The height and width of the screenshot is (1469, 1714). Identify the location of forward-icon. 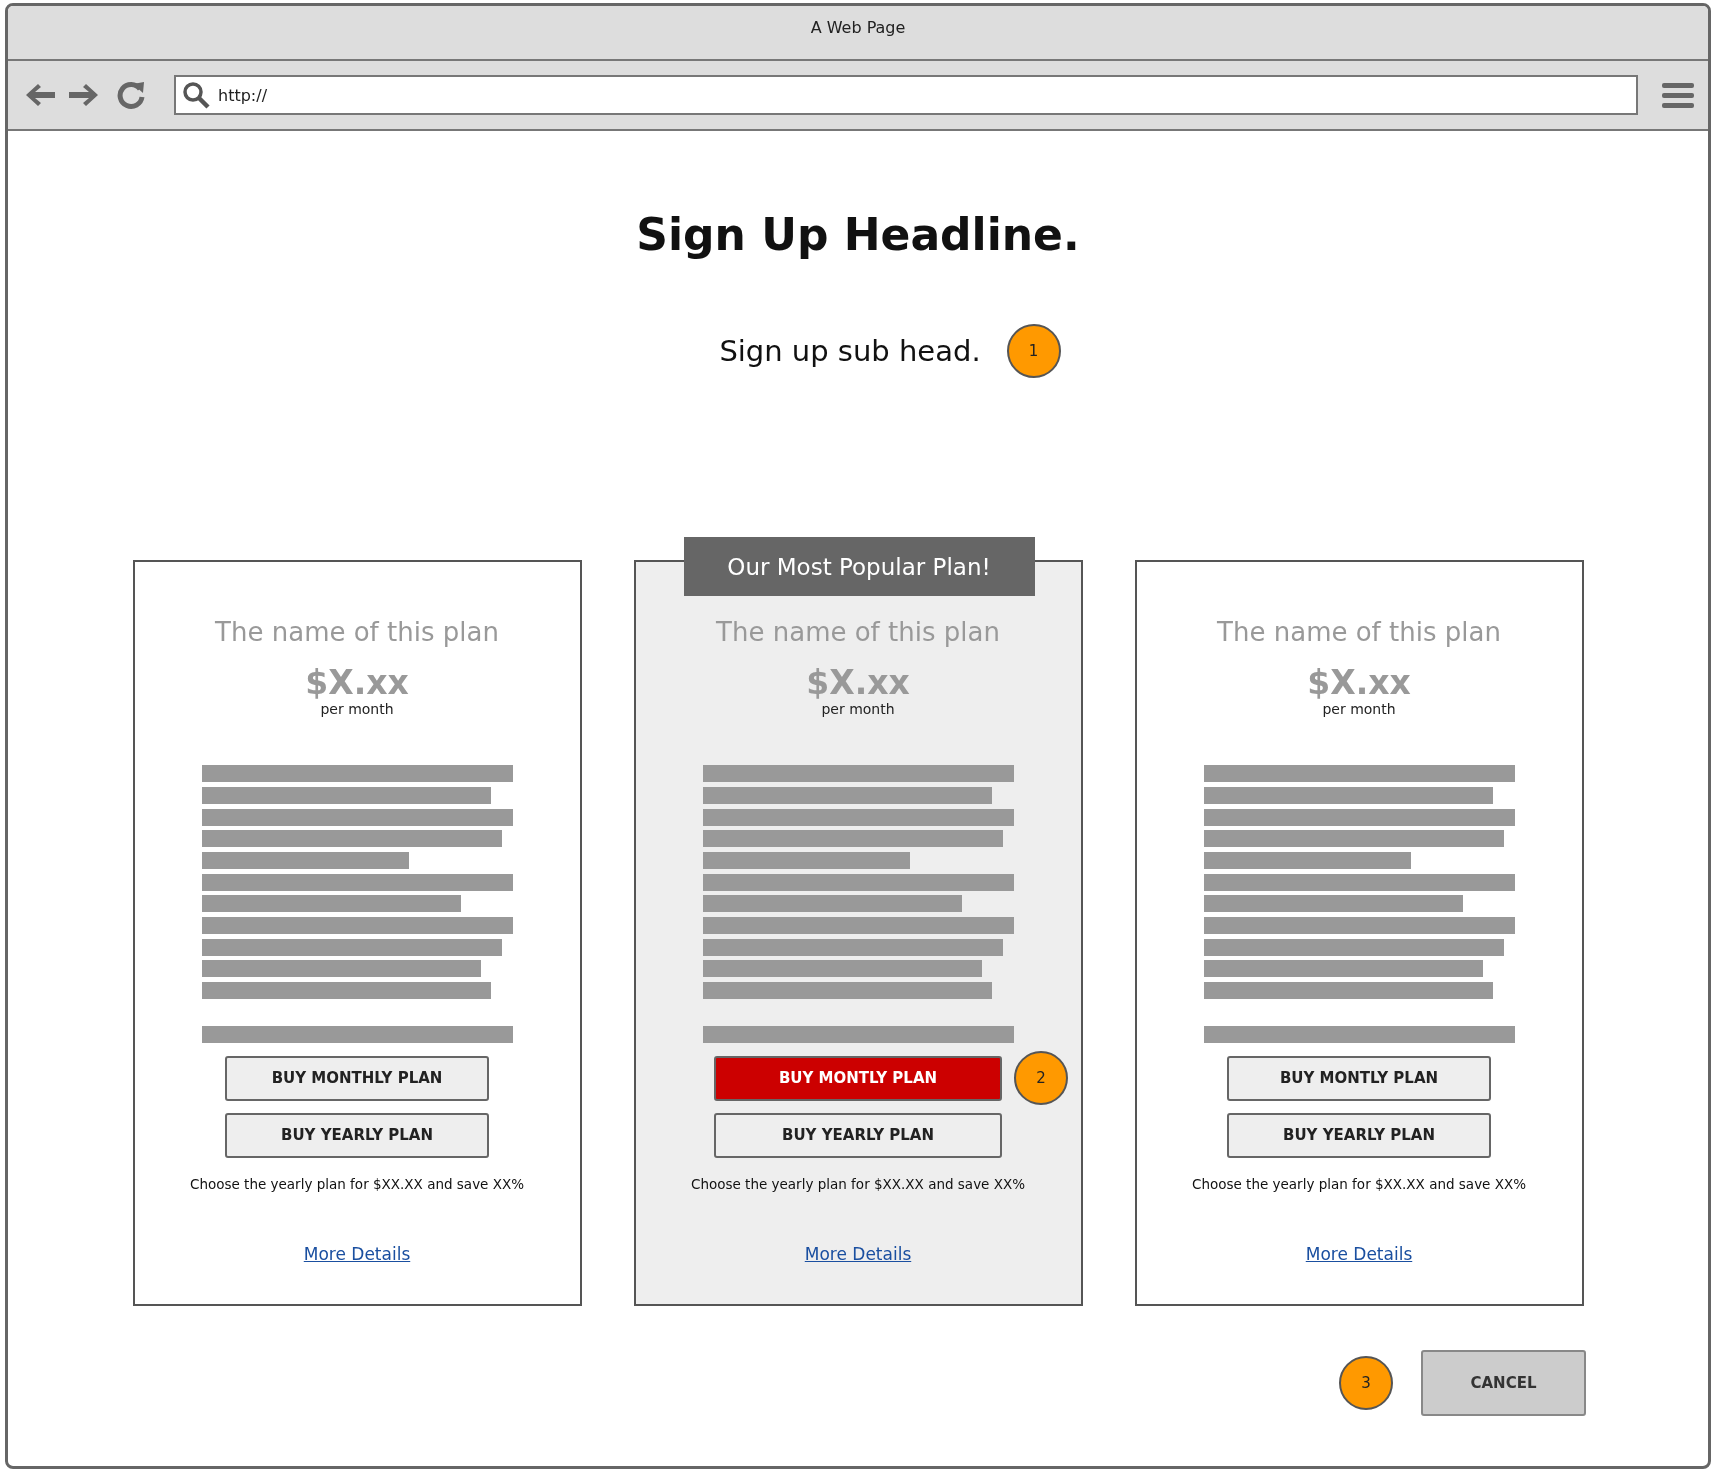
(84, 95).